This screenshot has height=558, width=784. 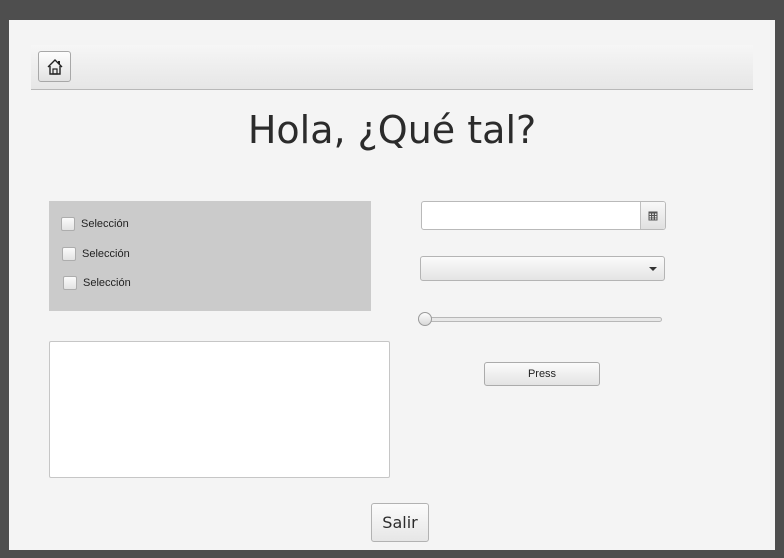 I want to click on home-button, so click(x=54, y=66).